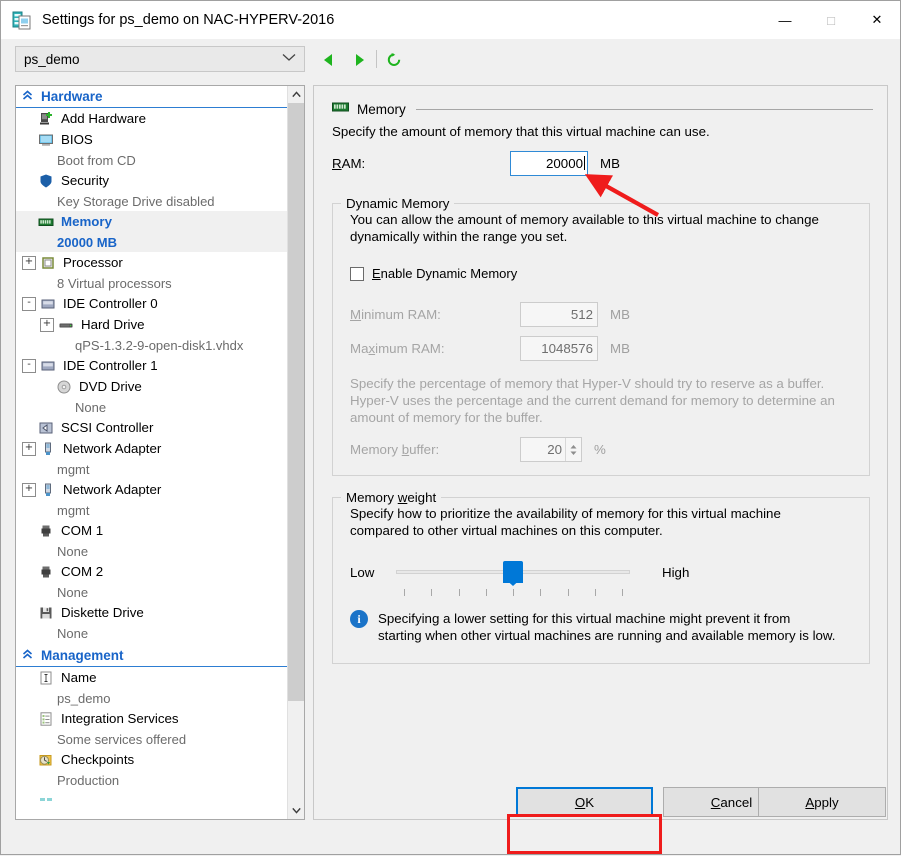  What do you see at coordinates (88, 780) in the screenshot?
I see `tree-item-sub: Production` at bounding box center [88, 780].